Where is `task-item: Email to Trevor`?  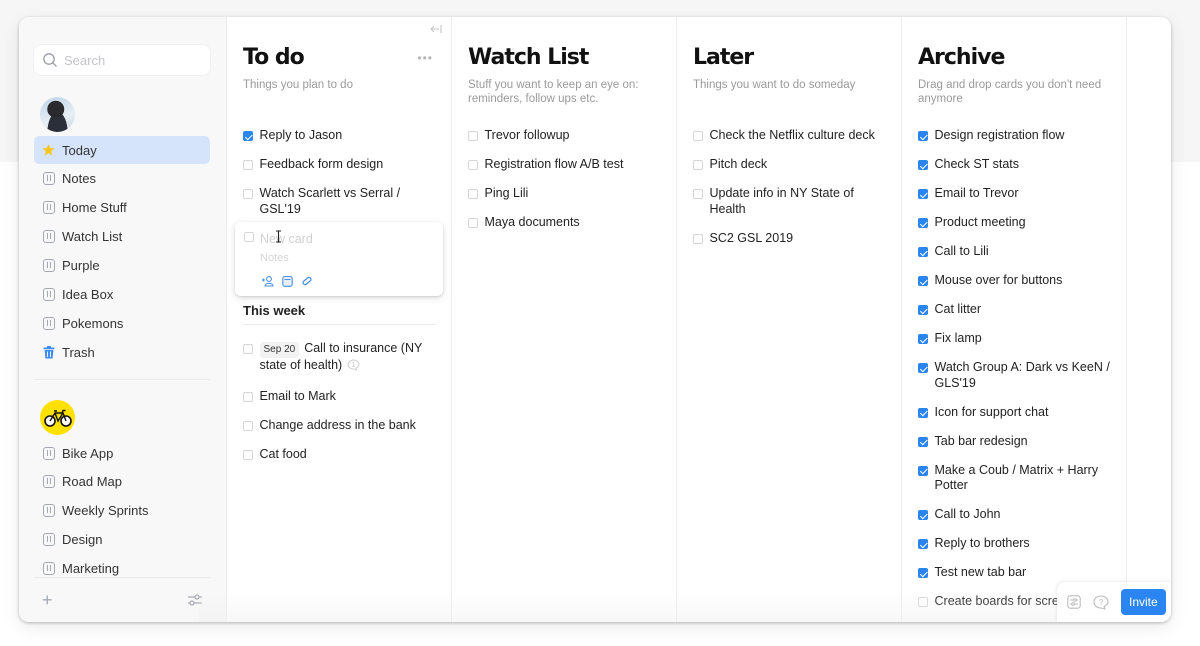 task-item: Email to Trevor is located at coordinates (1015, 194).